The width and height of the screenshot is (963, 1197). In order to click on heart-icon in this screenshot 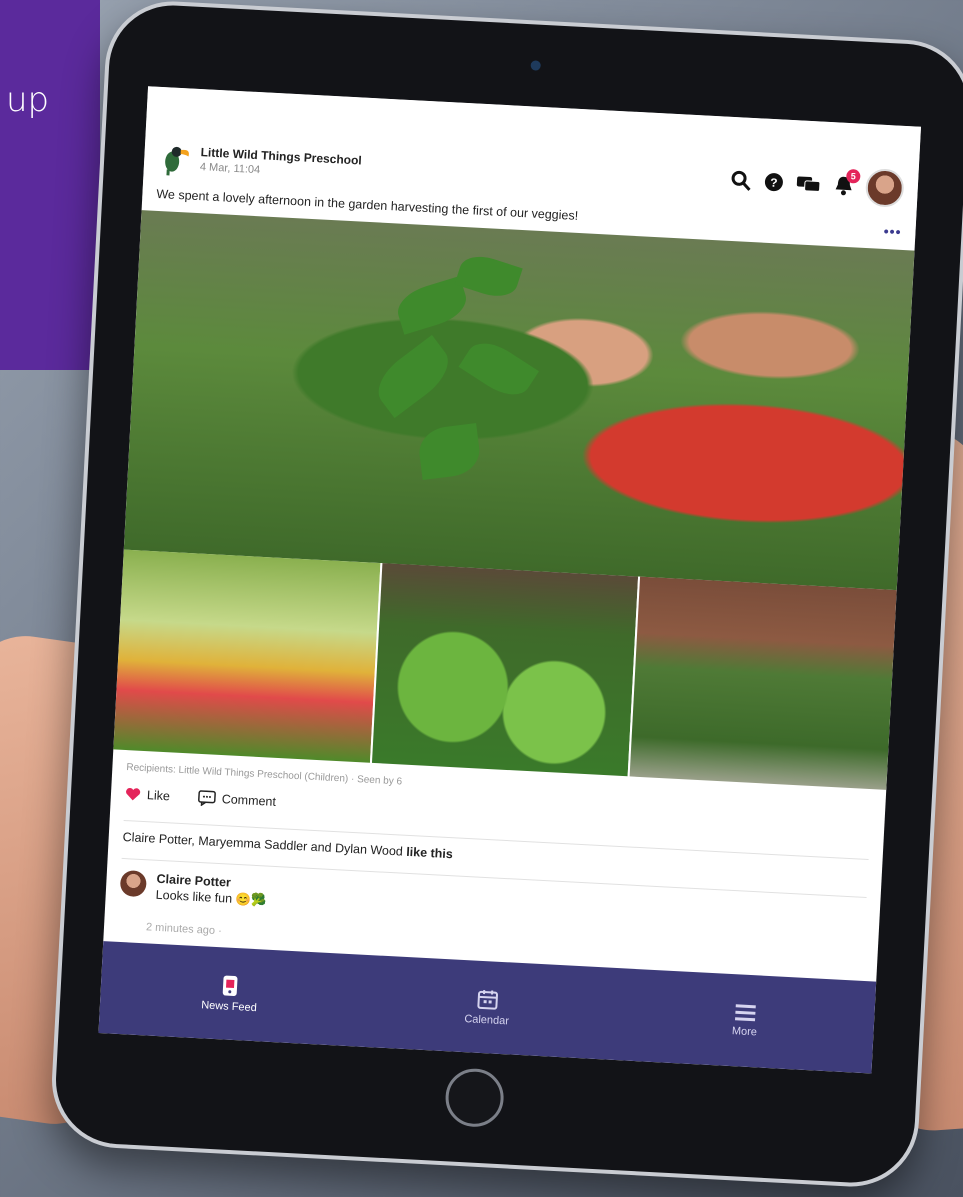, I will do `click(133, 794)`.